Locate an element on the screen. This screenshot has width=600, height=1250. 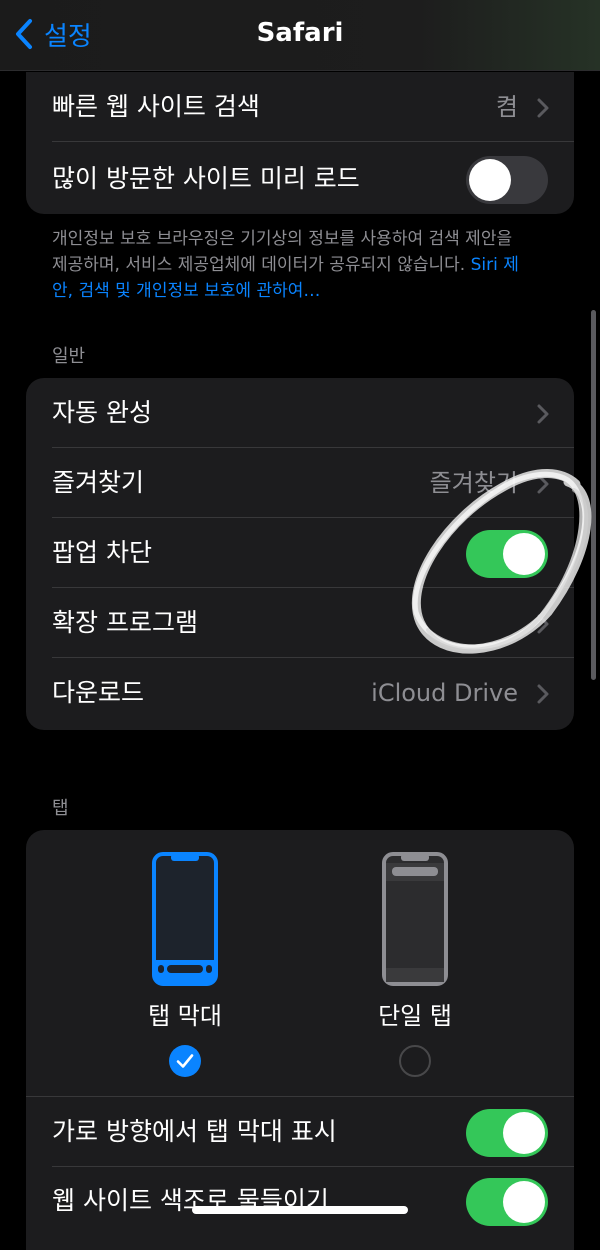
scroll-indicator is located at coordinates (593, 495).